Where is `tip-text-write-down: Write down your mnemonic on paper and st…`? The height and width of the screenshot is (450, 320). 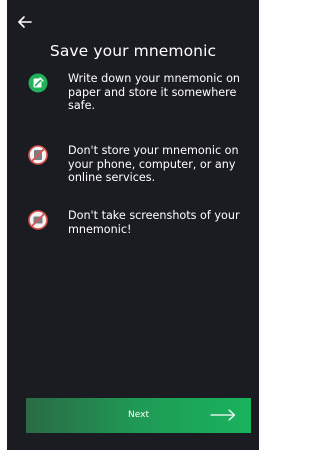 tip-text-write-down: Write down your mnemonic on paper and st… is located at coordinates (154, 92).